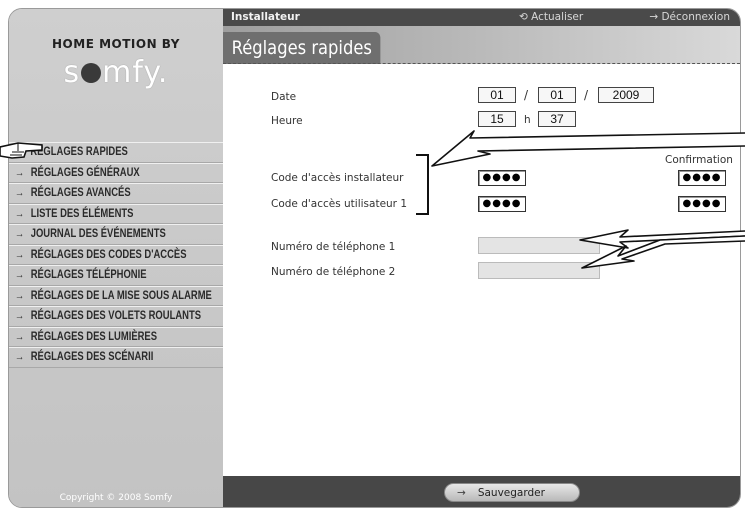 The image size is (745, 512). I want to click on logout-label: Déconnexion, so click(695, 17).